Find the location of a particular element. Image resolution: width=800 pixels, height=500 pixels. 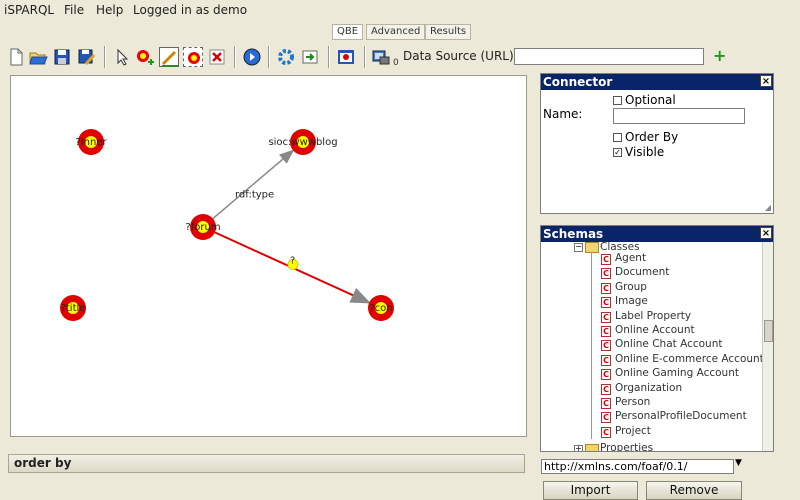

schema-class-item: Group is located at coordinates (631, 287).